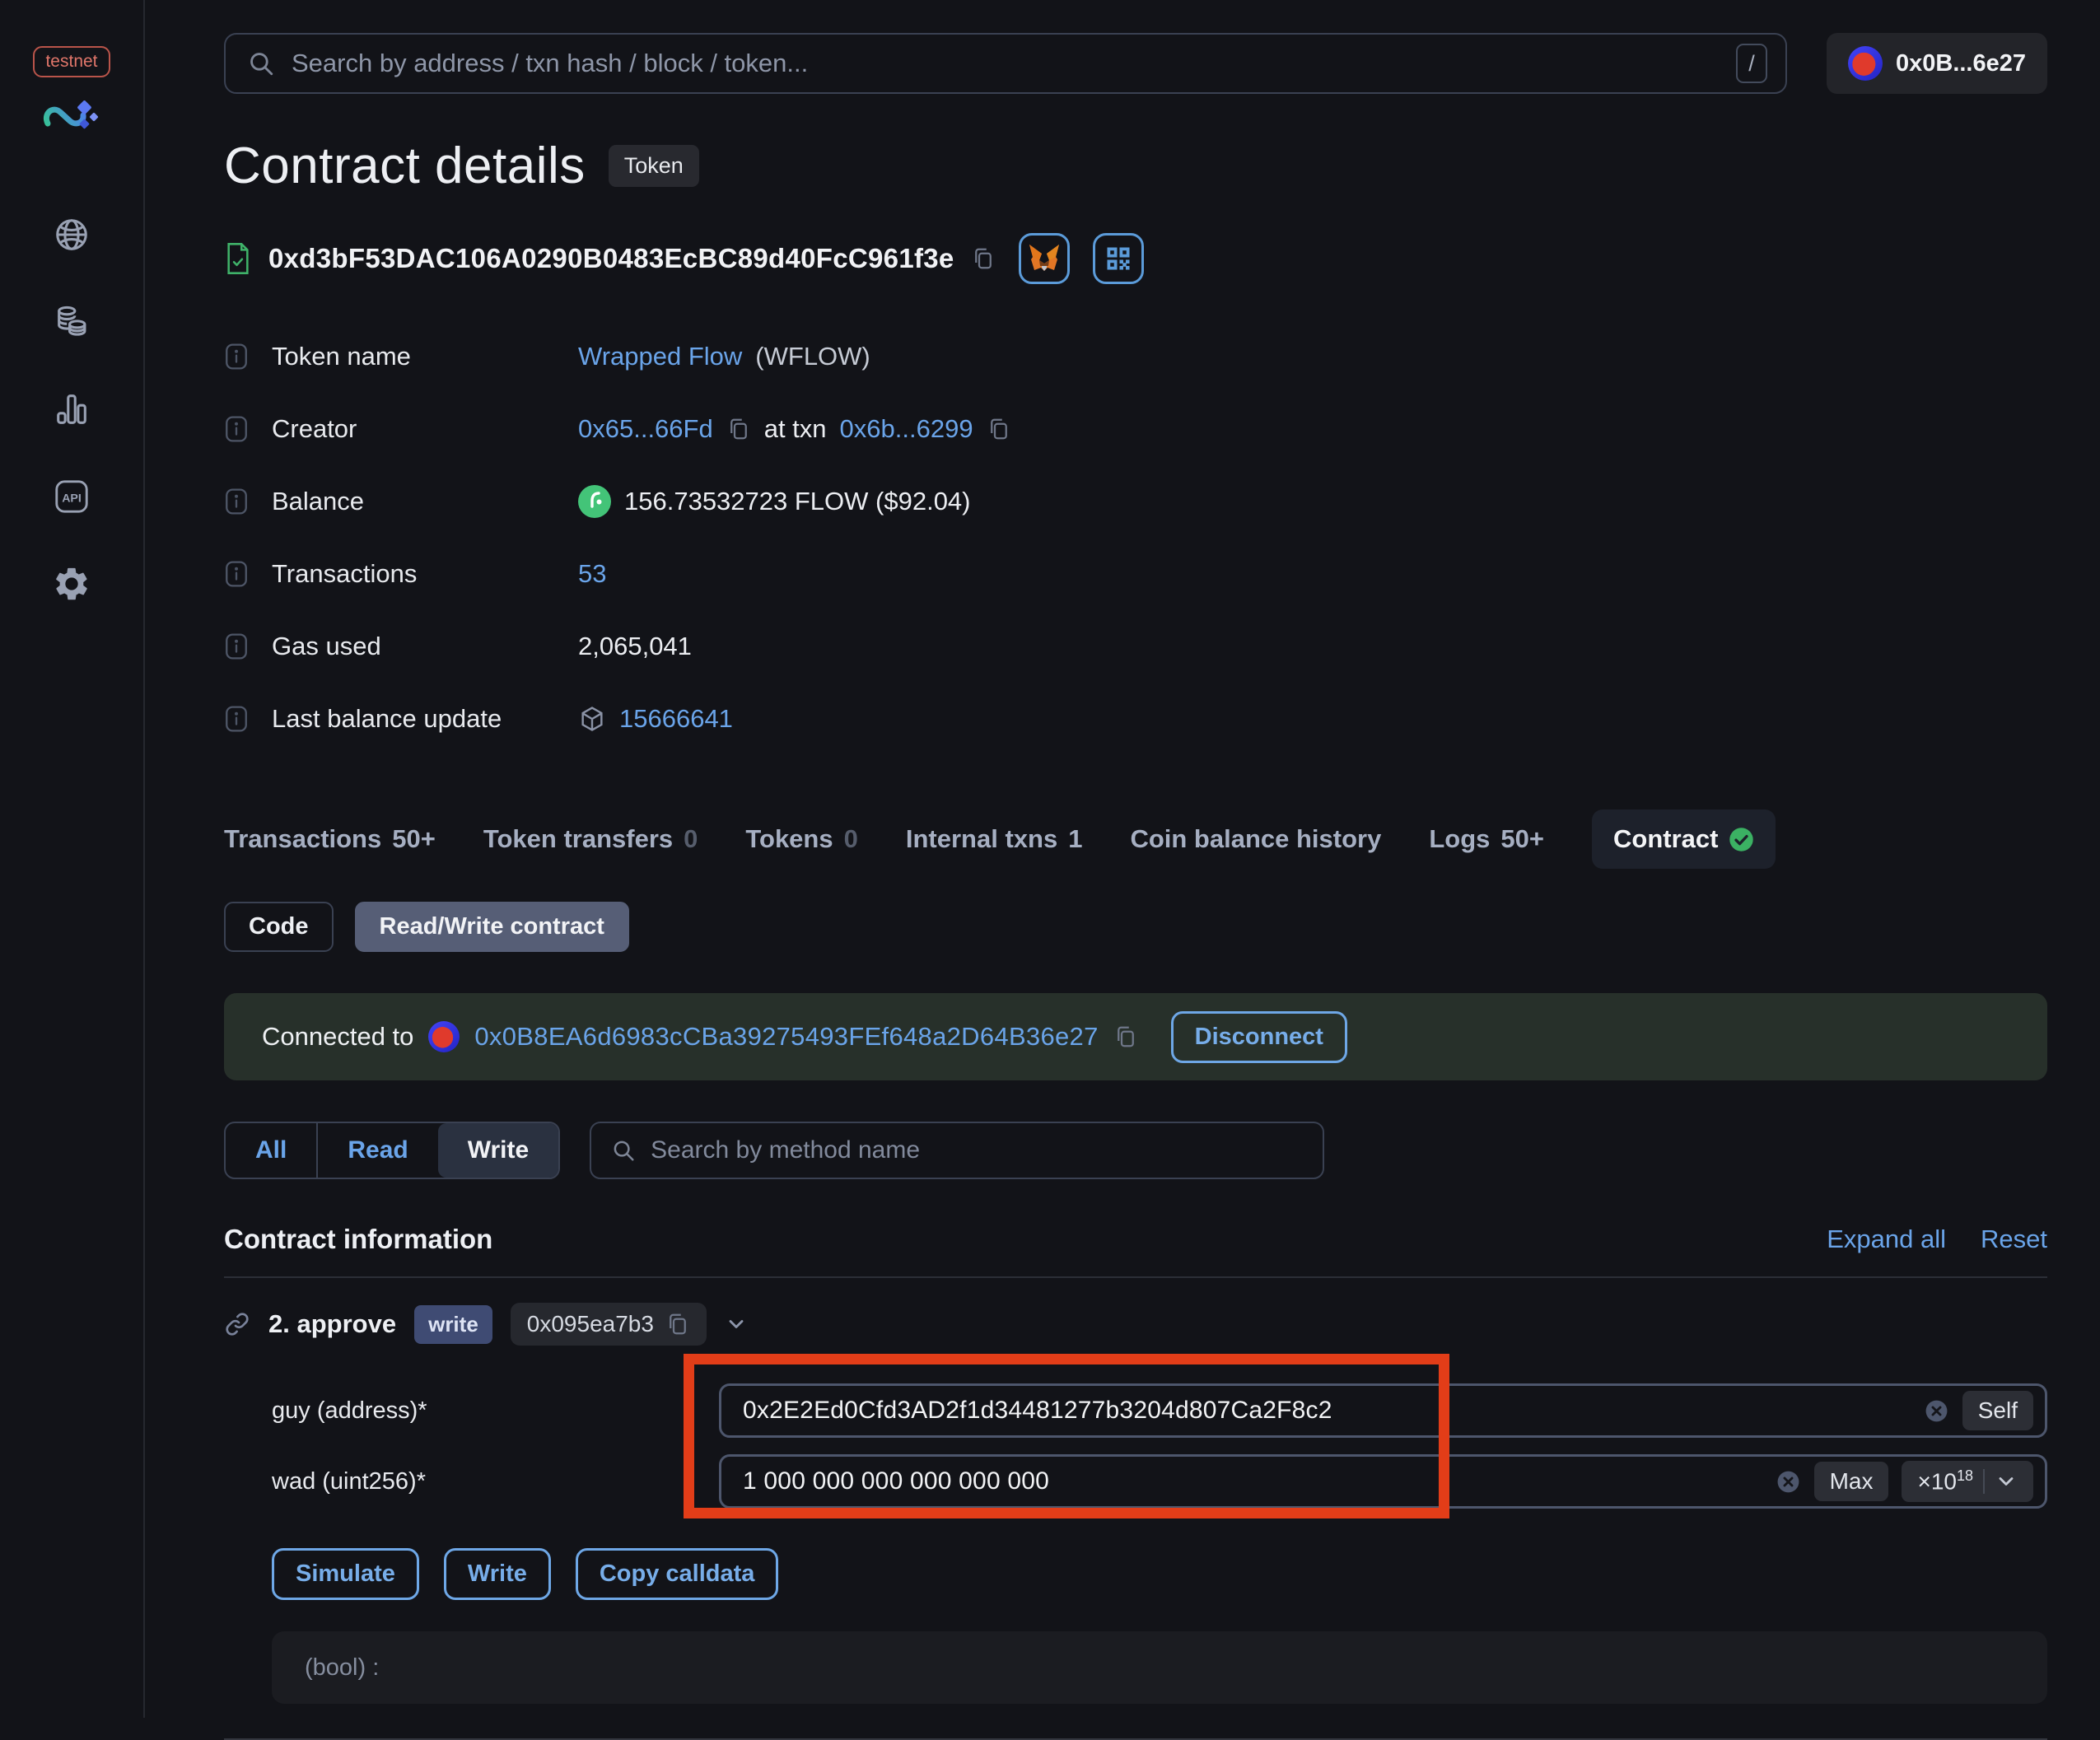  I want to click on flow-token-icon, so click(594, 502).